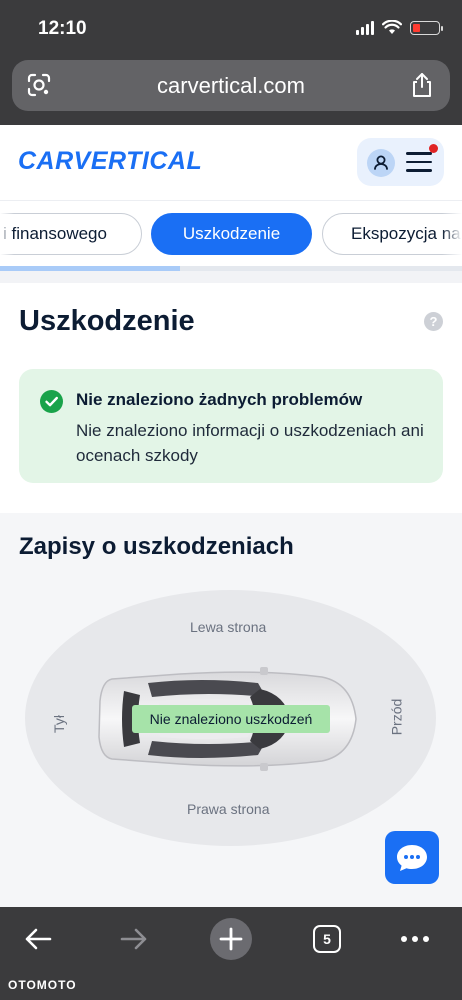 The width and height of the screenshot is (462, 1000). Describe the element at coordinates (419, 162) in the screenshot. I see `hamburger-menu-icon` at that location.